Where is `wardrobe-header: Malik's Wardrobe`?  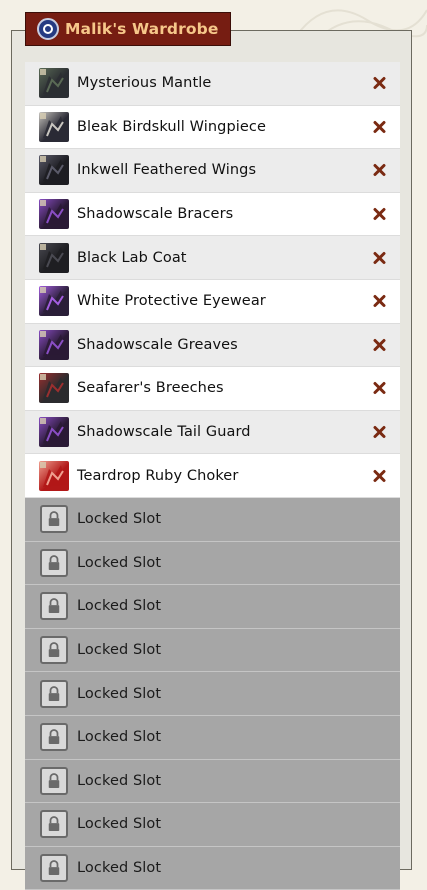 wardrobe-header: Malik's Wardrobe is located at coordinates (128, 29).